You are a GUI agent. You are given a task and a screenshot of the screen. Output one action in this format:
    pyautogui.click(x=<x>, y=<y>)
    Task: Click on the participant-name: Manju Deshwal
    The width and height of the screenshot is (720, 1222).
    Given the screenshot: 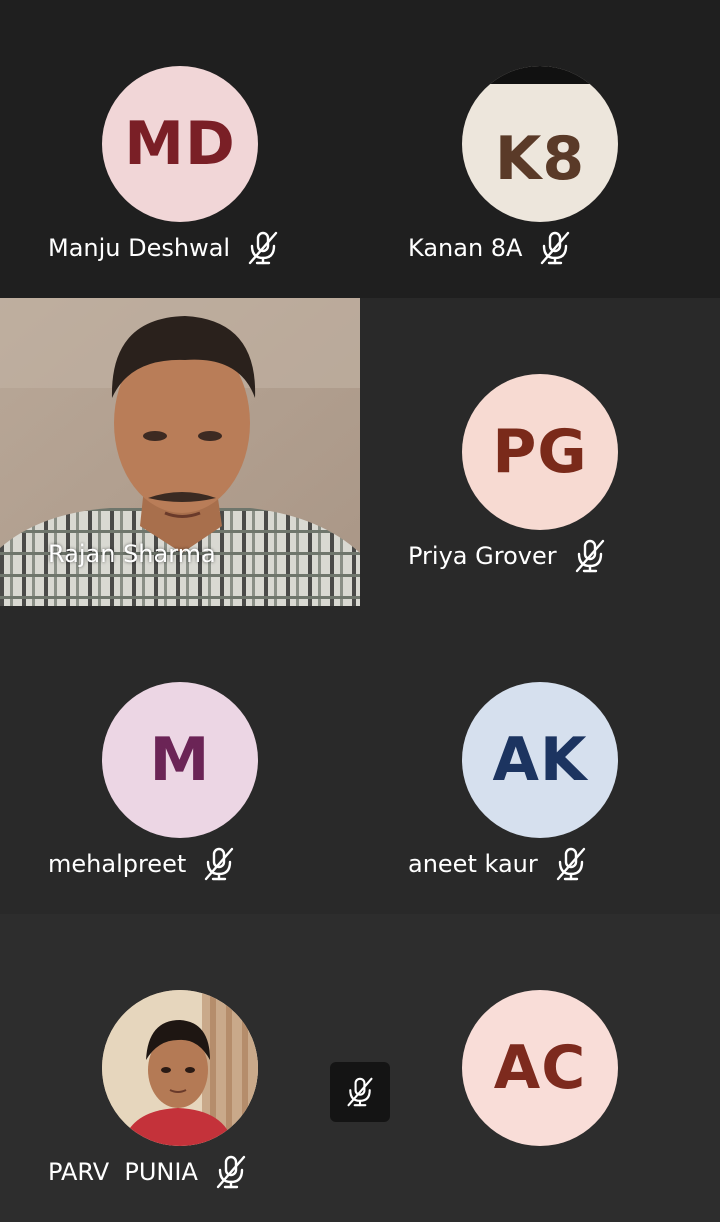 What is the action you would take?
    pyautogui.click(x=139, y=248)
    